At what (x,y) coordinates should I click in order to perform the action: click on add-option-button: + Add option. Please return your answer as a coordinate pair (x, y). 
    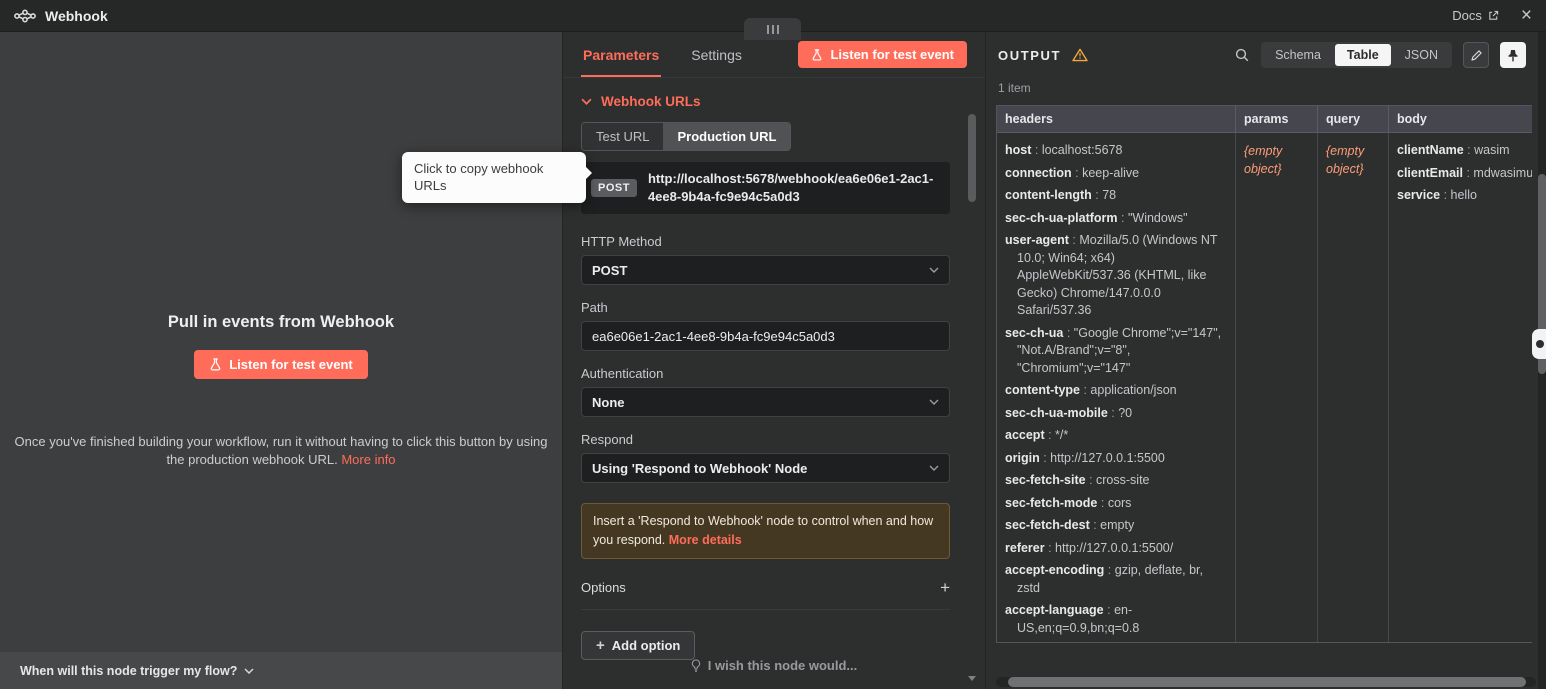
    Looking at the image, I should click on (638, 645).